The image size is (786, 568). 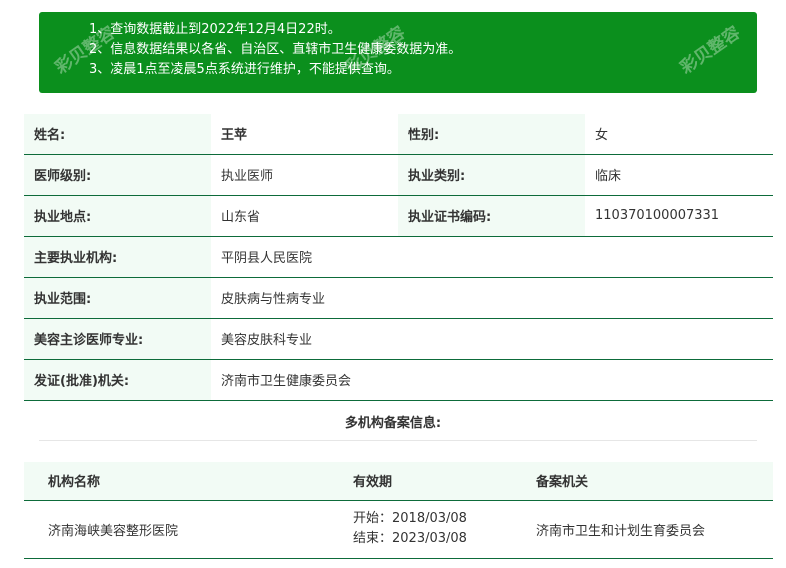 What do you see at coordinates (117, 257) in the screenshot?
I see `org-label: 主要执业机构:` at bounding box center [117, 257].